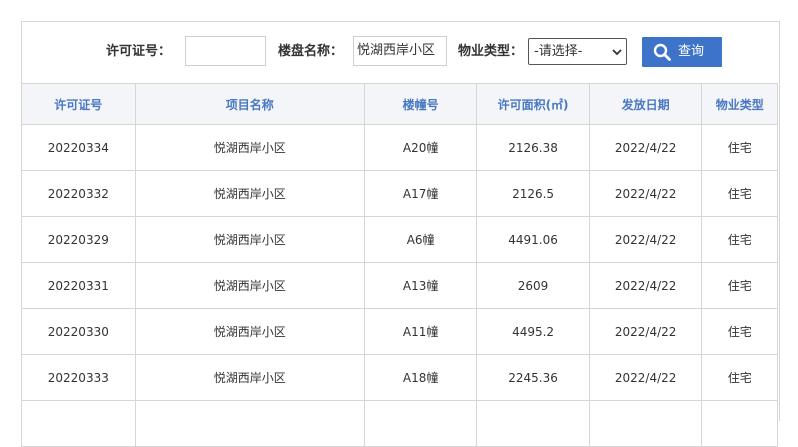 The width and height of the screenshot is (798, 447). I want to click on query-button: 查询, so click(682, 52).